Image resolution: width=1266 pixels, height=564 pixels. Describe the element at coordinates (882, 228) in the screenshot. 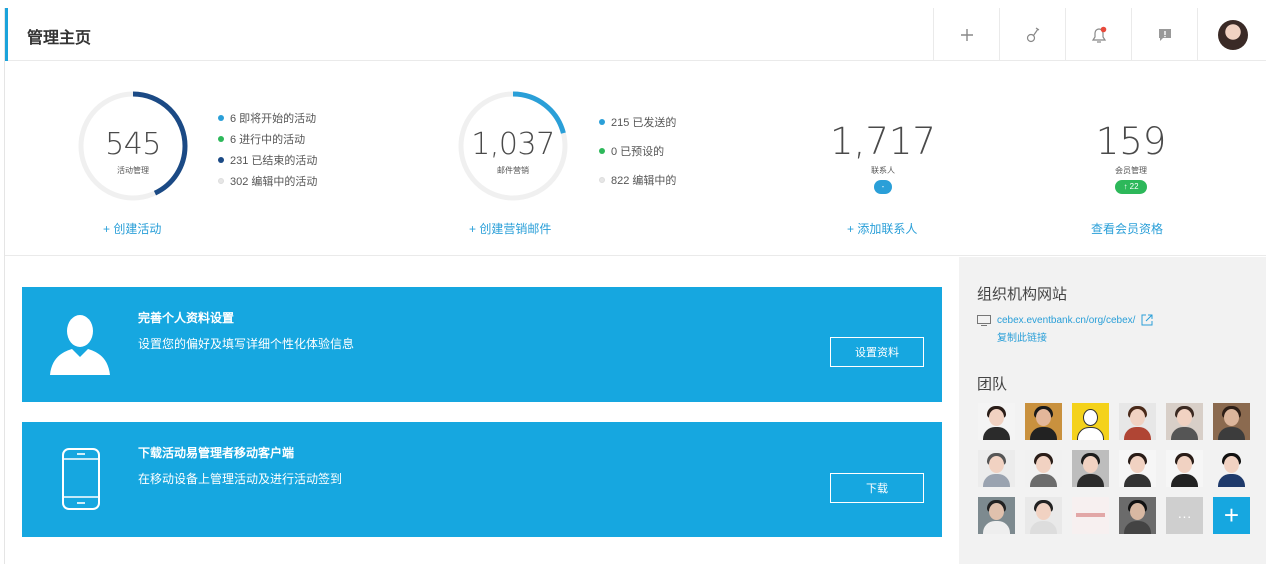

I see `add-contact-link: + 添加联系人` at that location.